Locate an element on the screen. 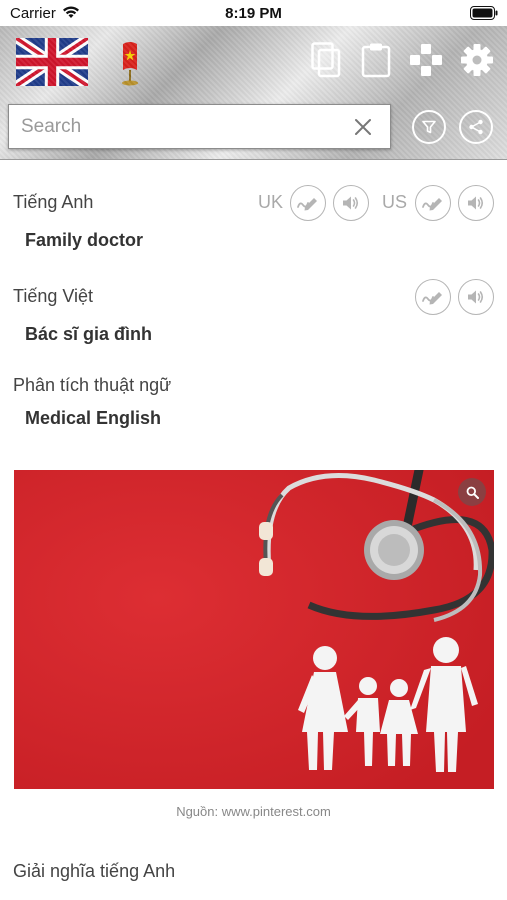 This screenshot has width=507, height=900. copy-icon is located at coordinates (326, 60).